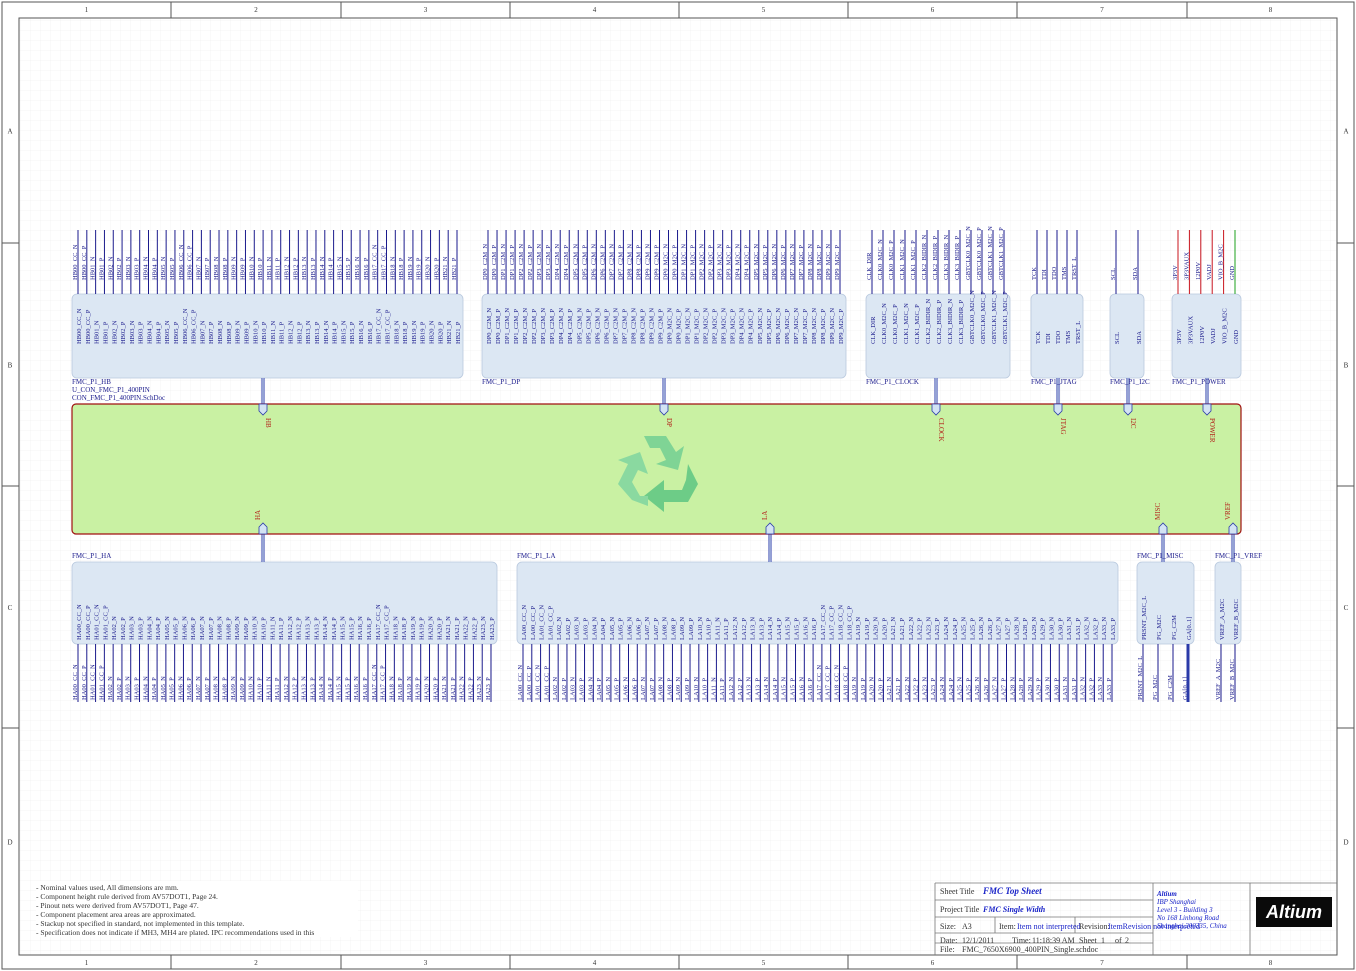  Describe the element at coordinates (548, 262) in the screenshot. I see `net-label: DP3_C2M_P` at that location.